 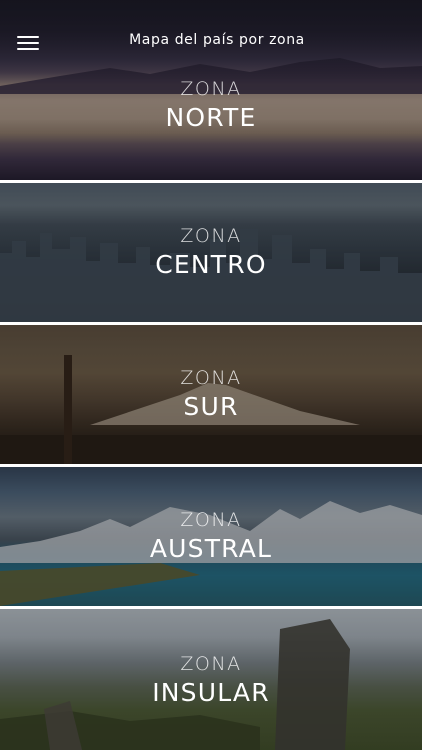 What do you see at coordinates (211, 406) in the screenshot?
I see `zone-sur-name: SUR` at bounding box center [211, 406].